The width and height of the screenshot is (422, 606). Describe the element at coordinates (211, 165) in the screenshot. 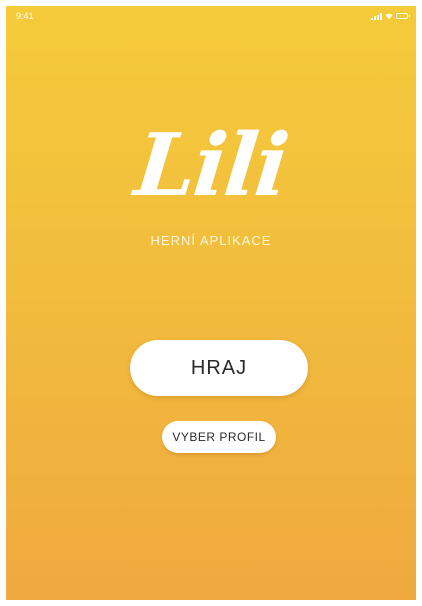

I see `app-logo: Lili` at that location.